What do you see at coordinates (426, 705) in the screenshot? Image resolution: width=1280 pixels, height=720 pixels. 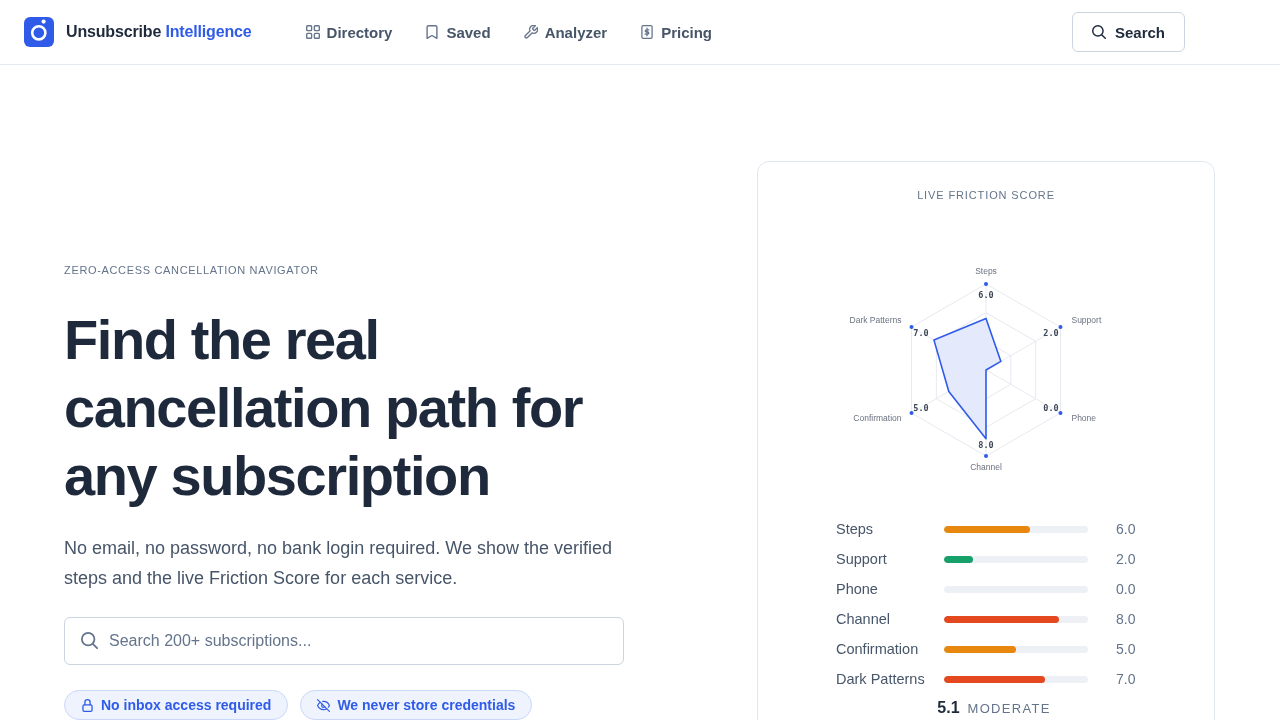 I see `feature-label: We never store credentials` at bounding box center [426, 705].